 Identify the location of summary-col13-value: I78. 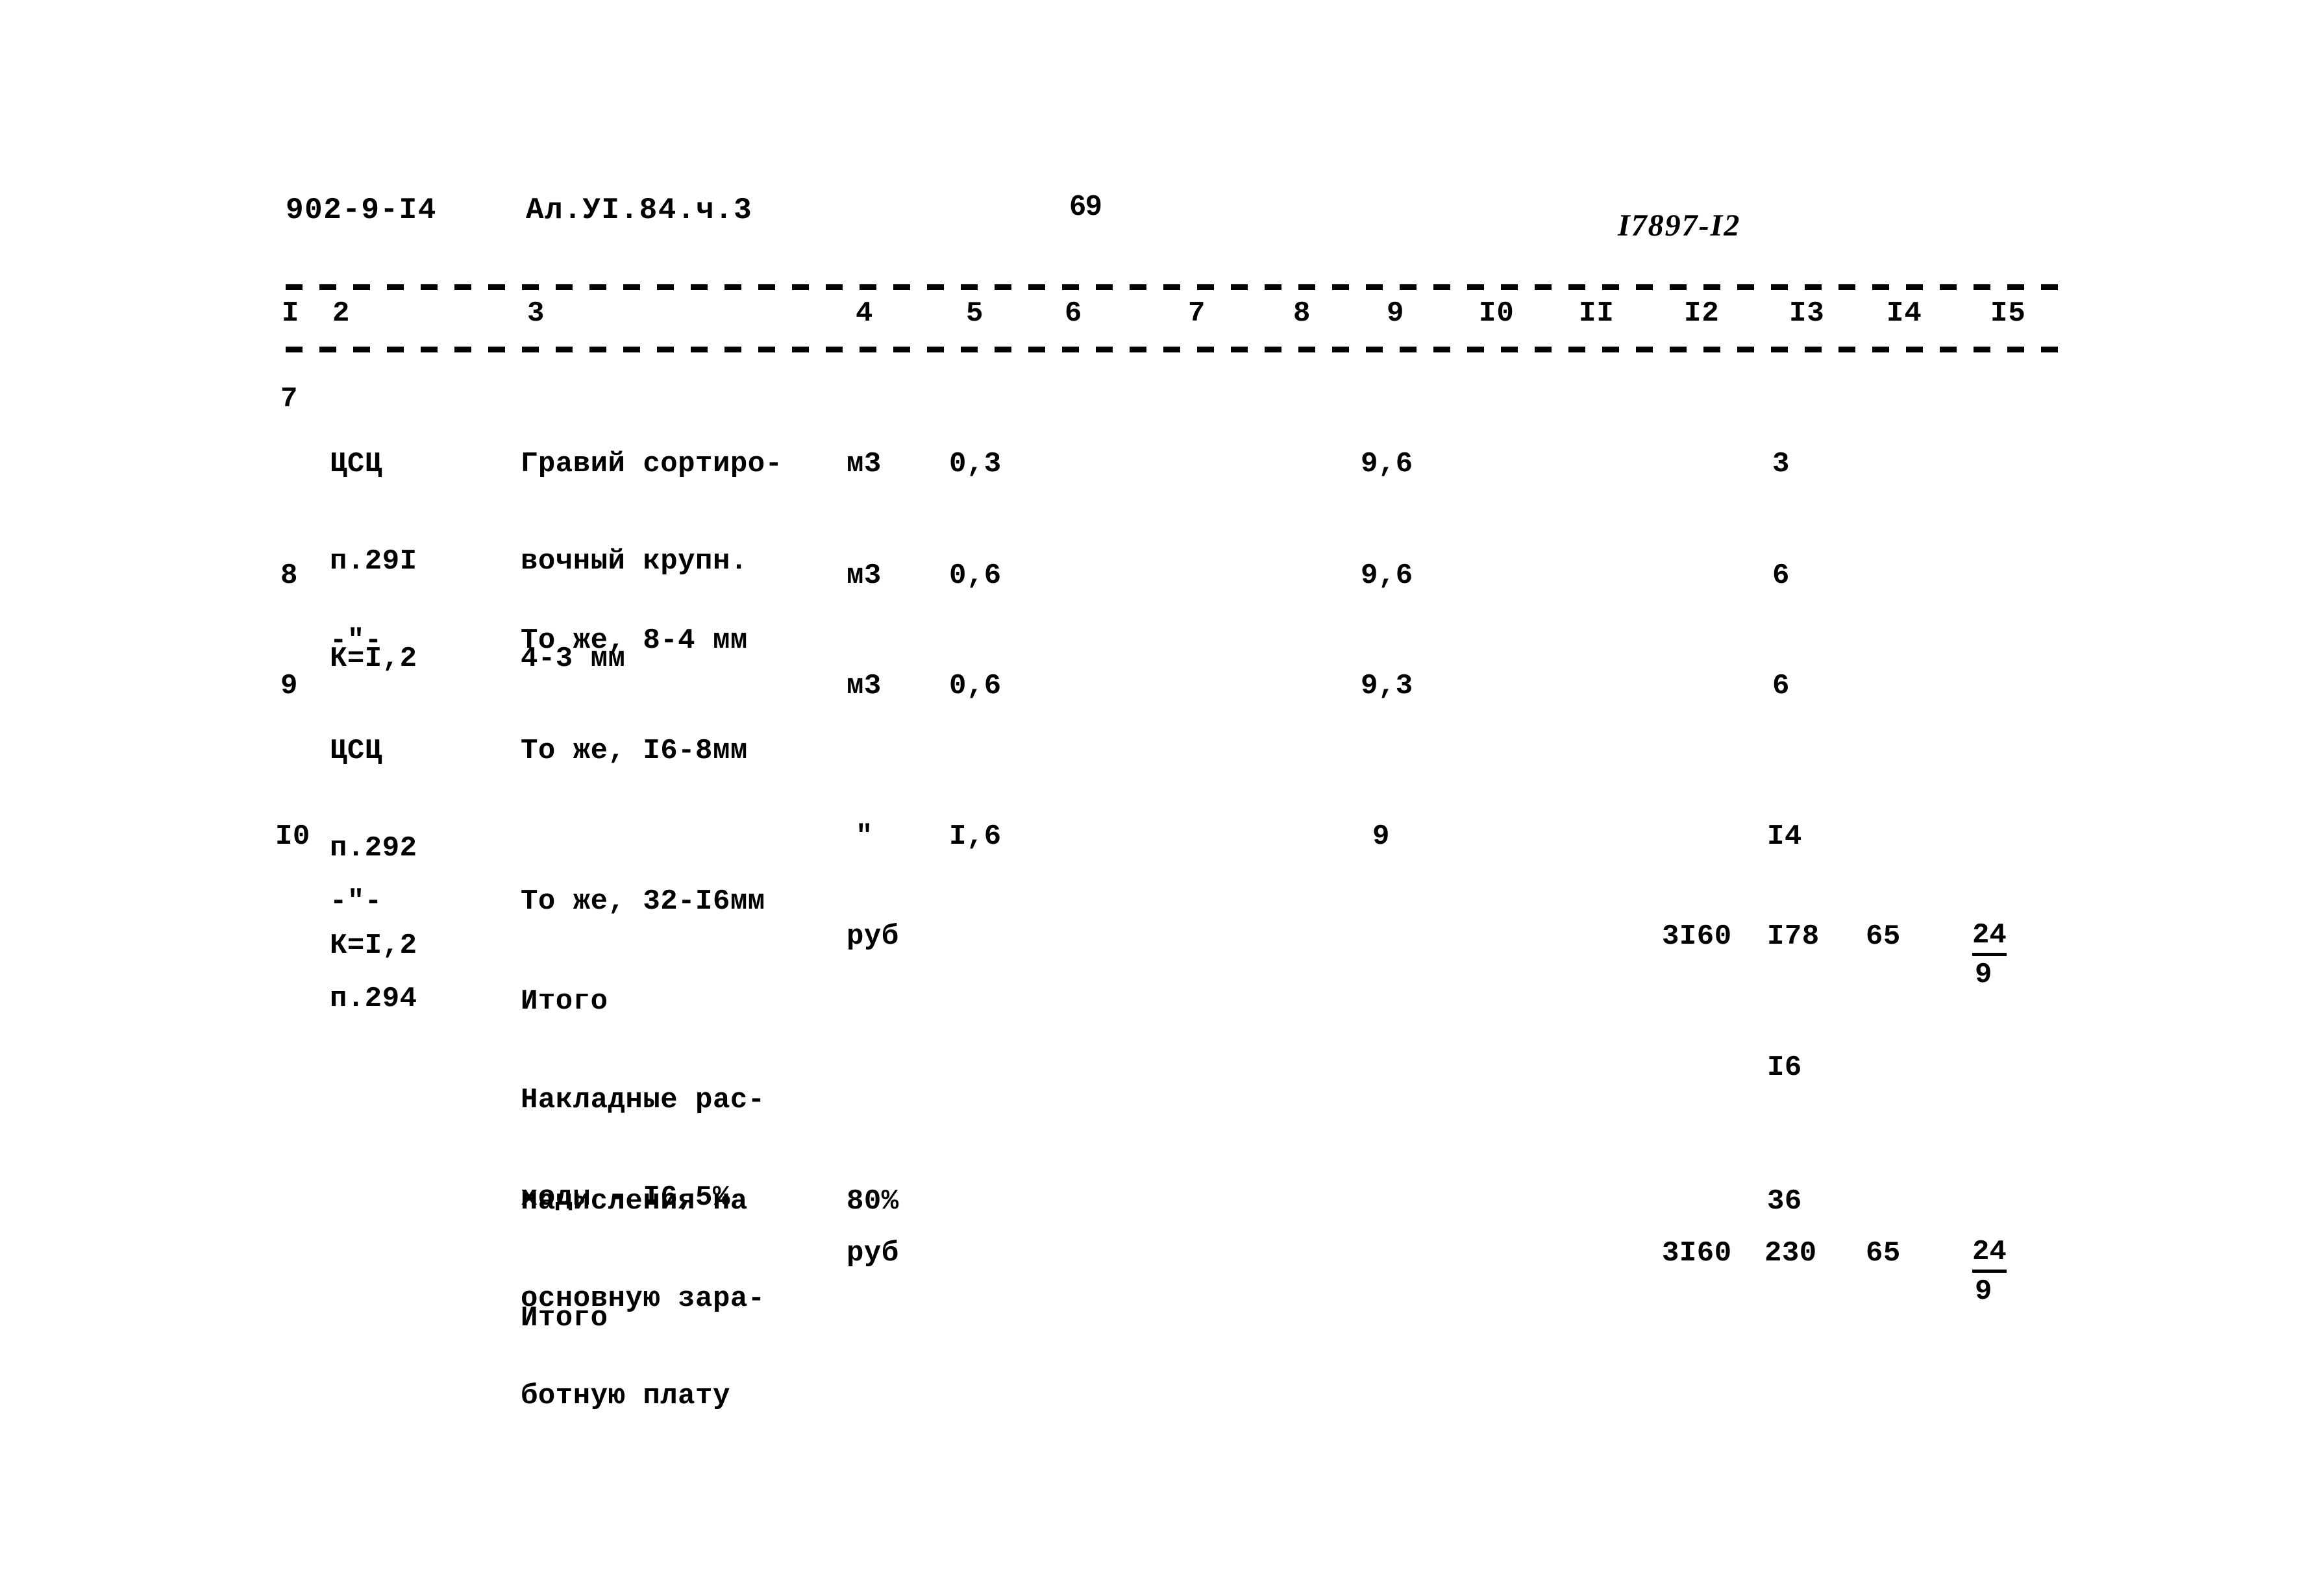
(1793, 936).